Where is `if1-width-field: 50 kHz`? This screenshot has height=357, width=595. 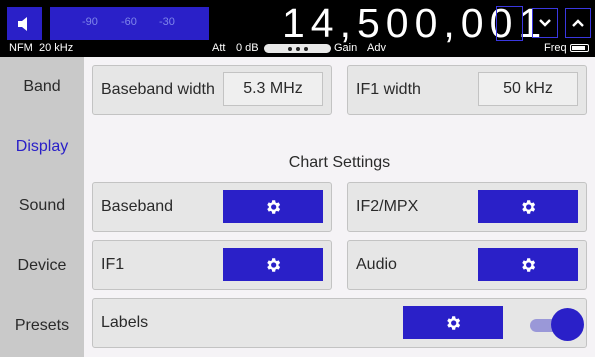 if1-width-field: 50 kHz is located at coordinates (528, 89).